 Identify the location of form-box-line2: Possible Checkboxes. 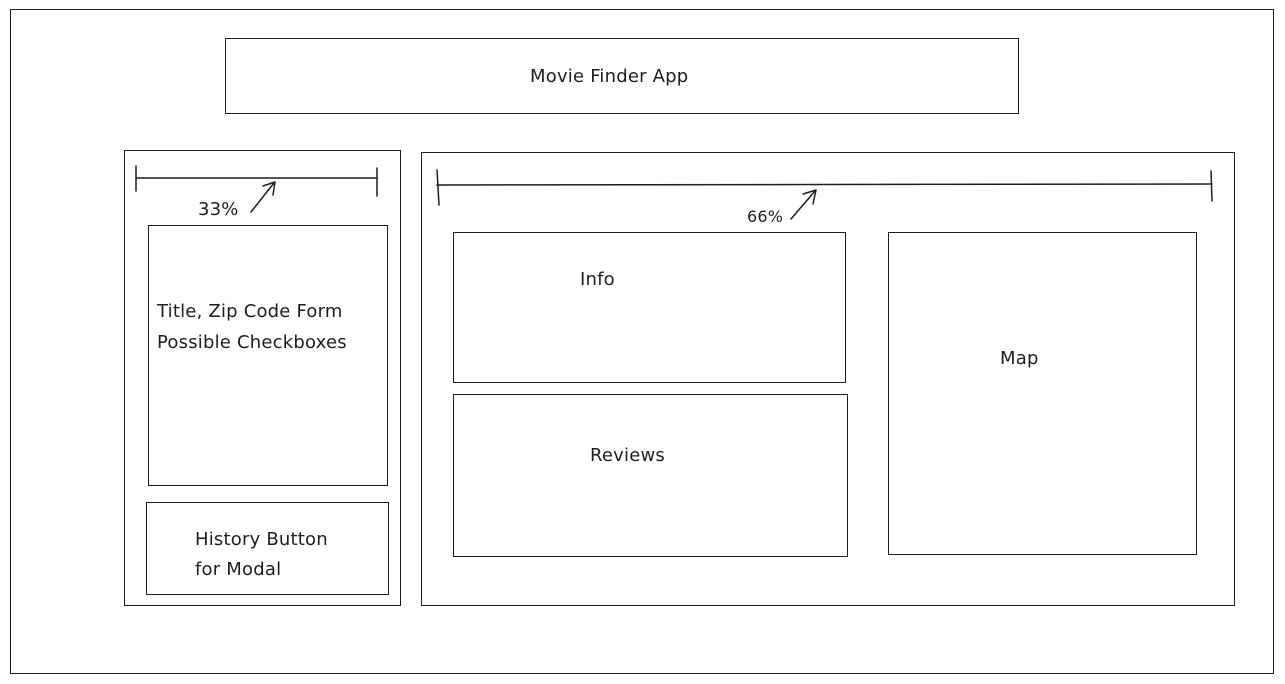
(252, 342).